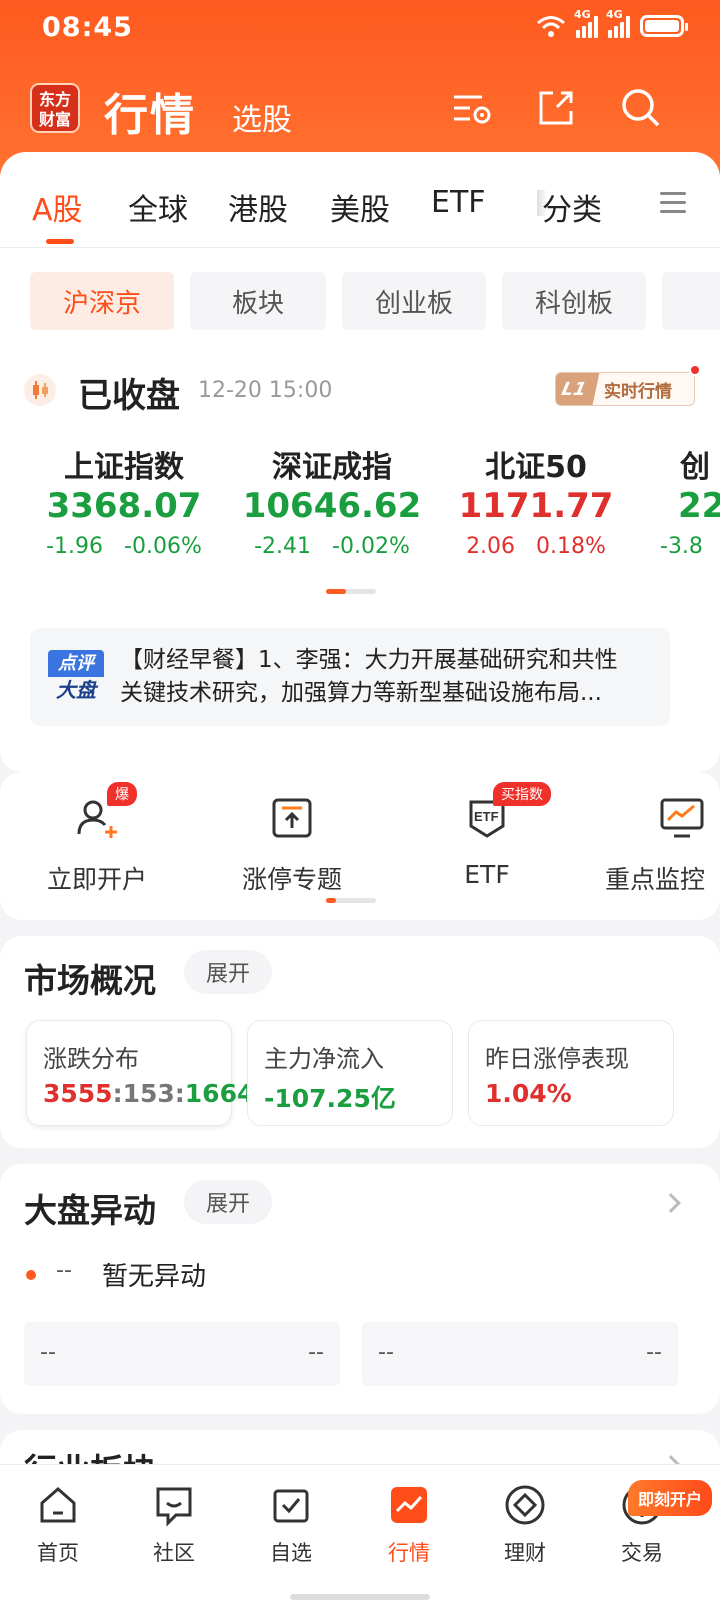  I want to click on diamond-icon, so click(525, 1505).